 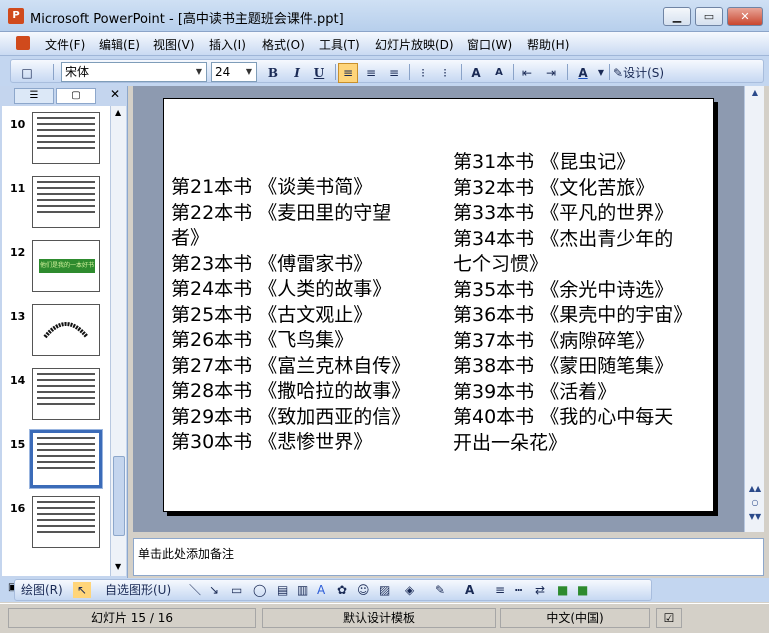 What do you see at coordinates (500, 590) in the screenshot?
I see `line-style-icon: ≡` at bounding box center [500, 590].